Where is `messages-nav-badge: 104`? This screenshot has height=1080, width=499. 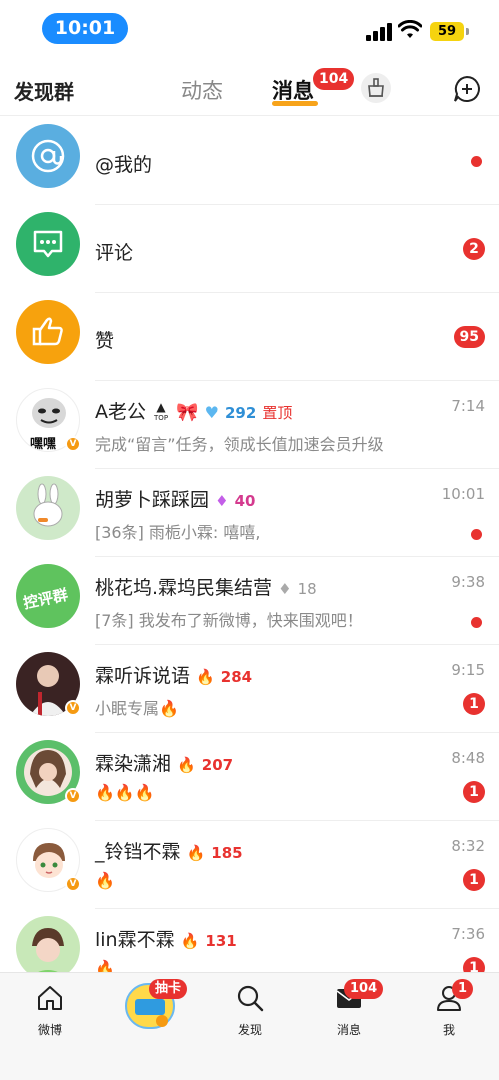 messages-nav-badge: 104 is located at coordinates (364, 989).